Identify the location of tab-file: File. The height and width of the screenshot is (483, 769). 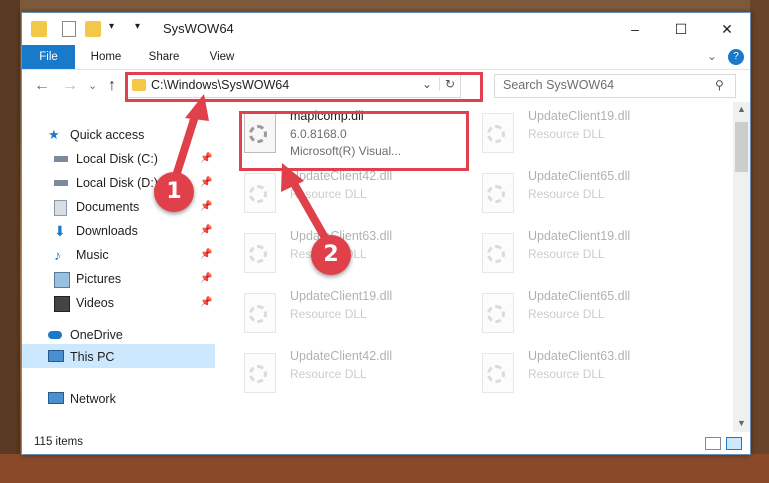
(48, 57).